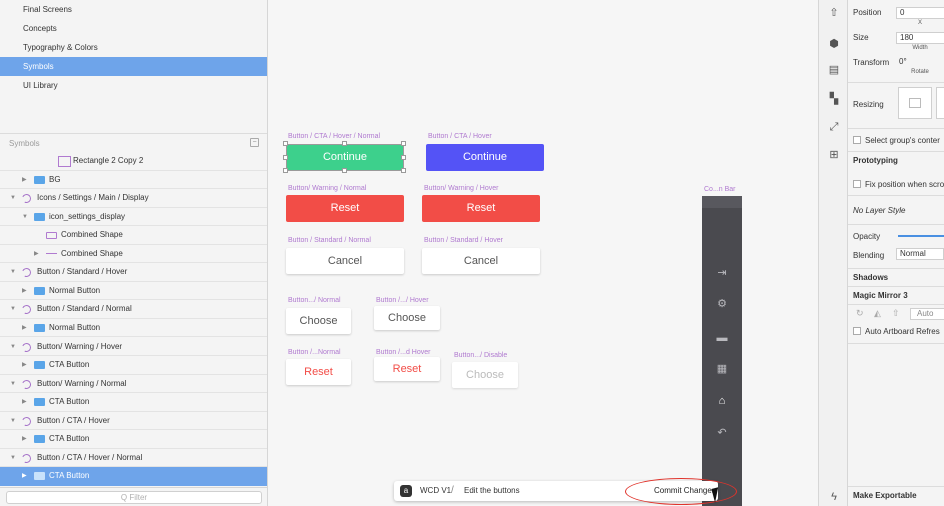  Describe the element at coordinates (133, 180) in the screenshot. I see `layer-row: ▶ BG` at that location.